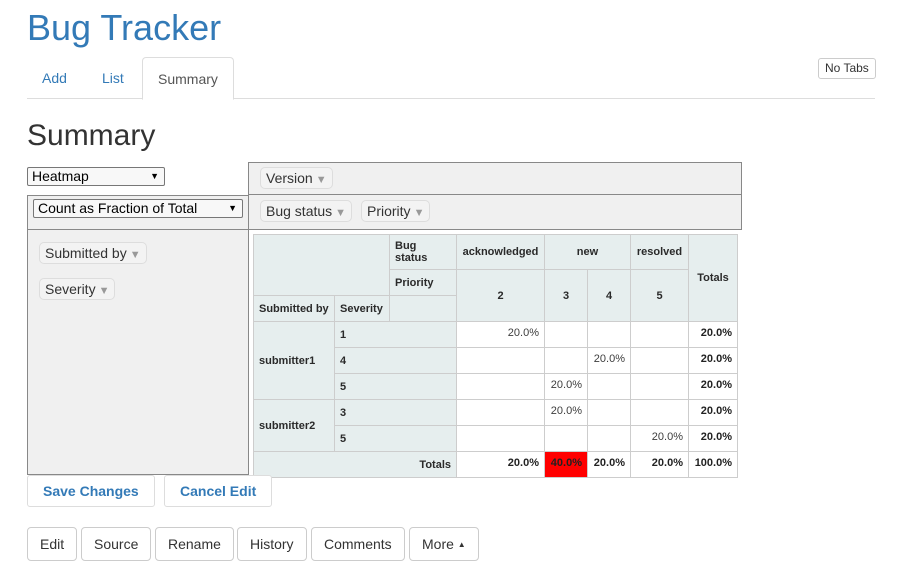  What do you see at coordinates (500, 252) in the screenshot?
I see `col-group-header: acknowledged` at bounding box center [500, 252].